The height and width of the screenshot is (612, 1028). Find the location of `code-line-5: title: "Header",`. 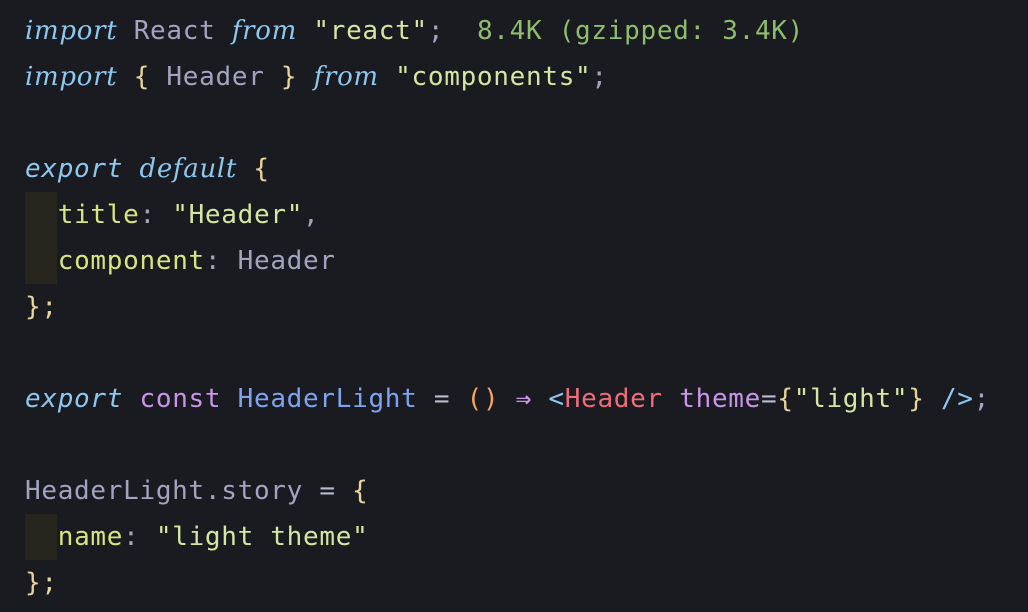

code-line-5: title: "Header", is located at coordinates (172, 215).